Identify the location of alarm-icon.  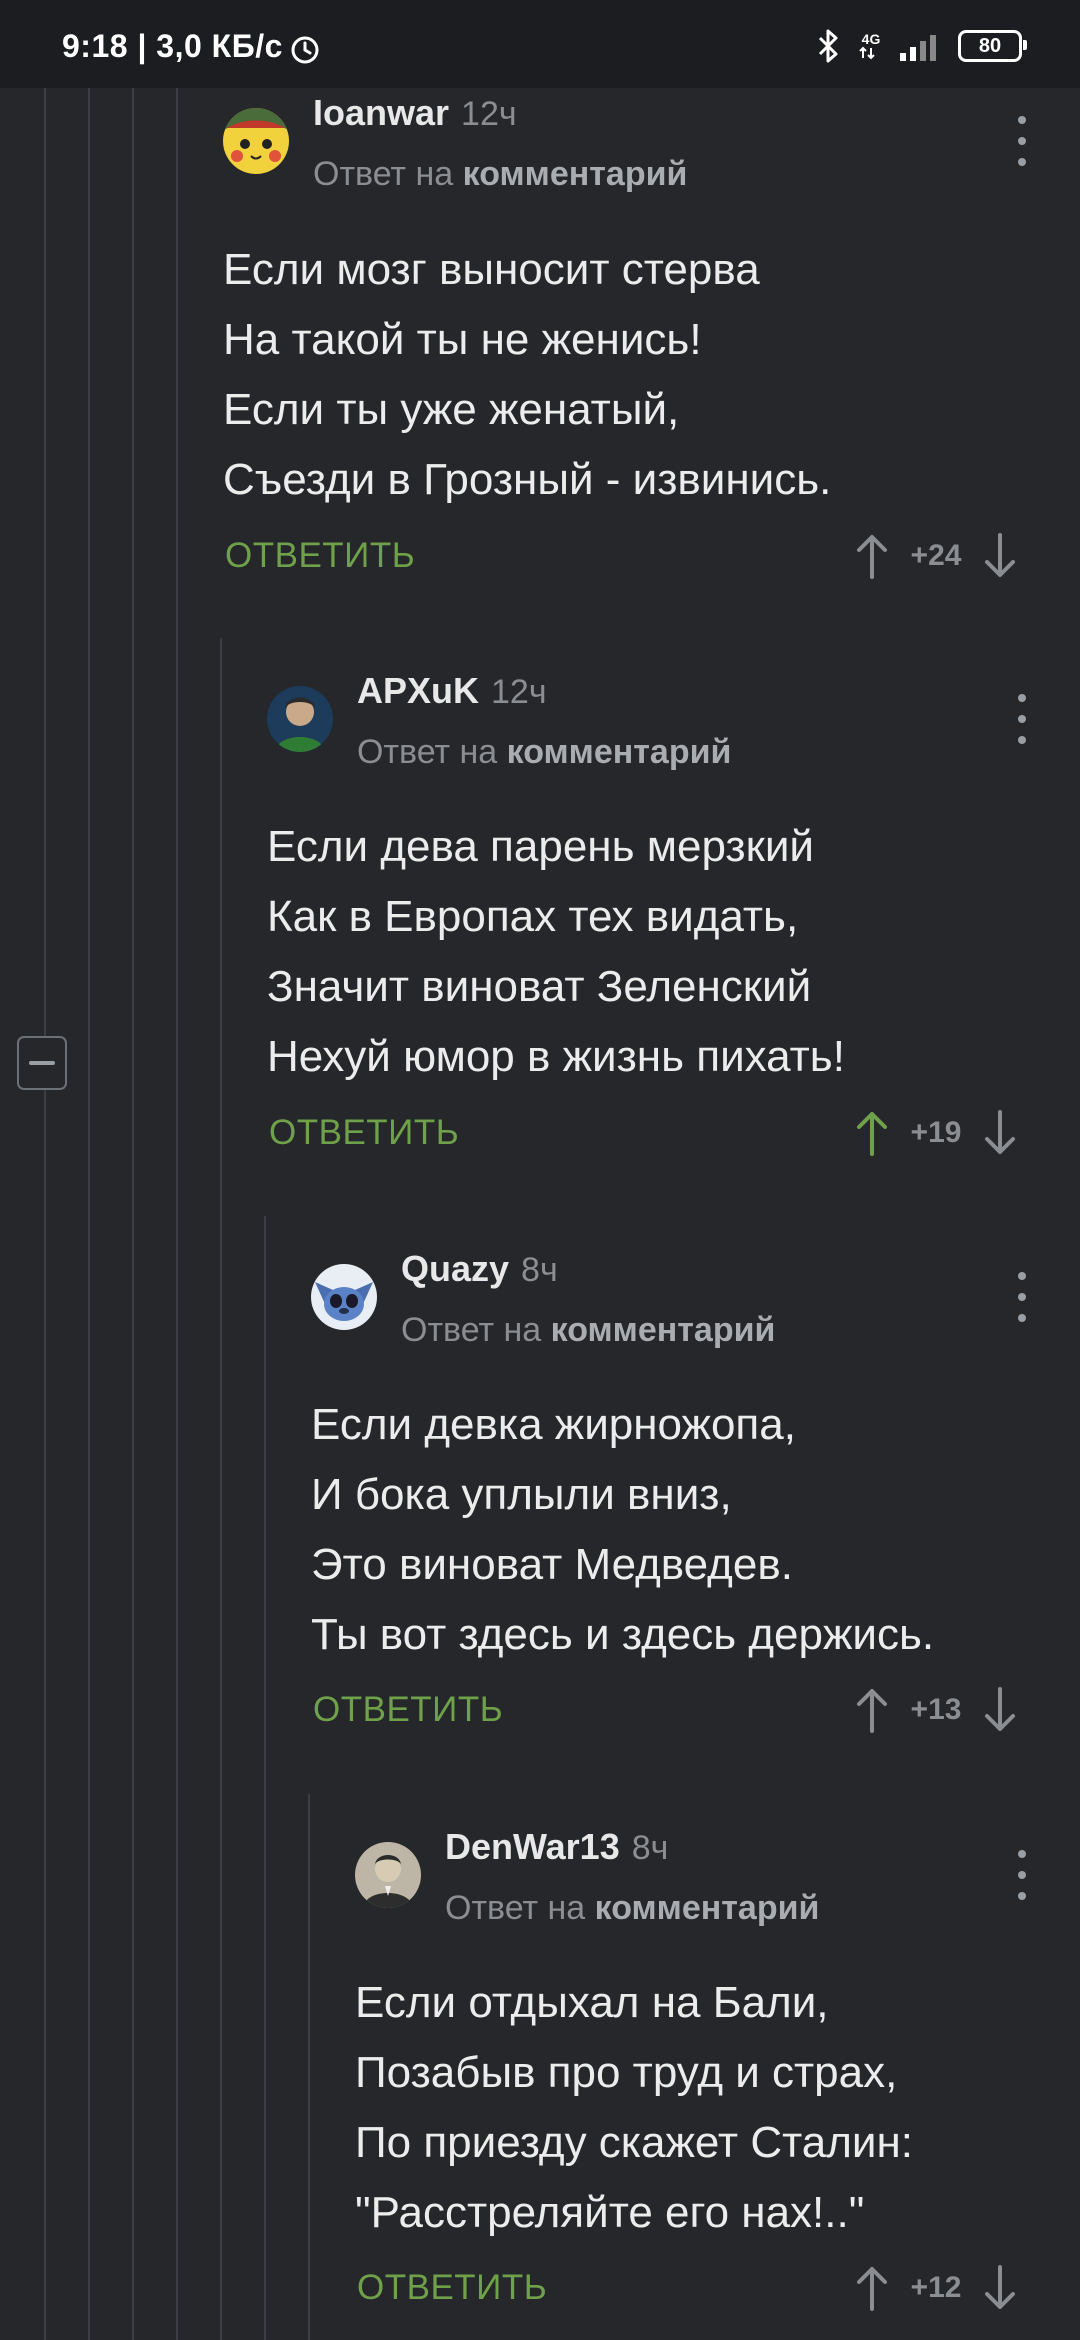
(305, 50).